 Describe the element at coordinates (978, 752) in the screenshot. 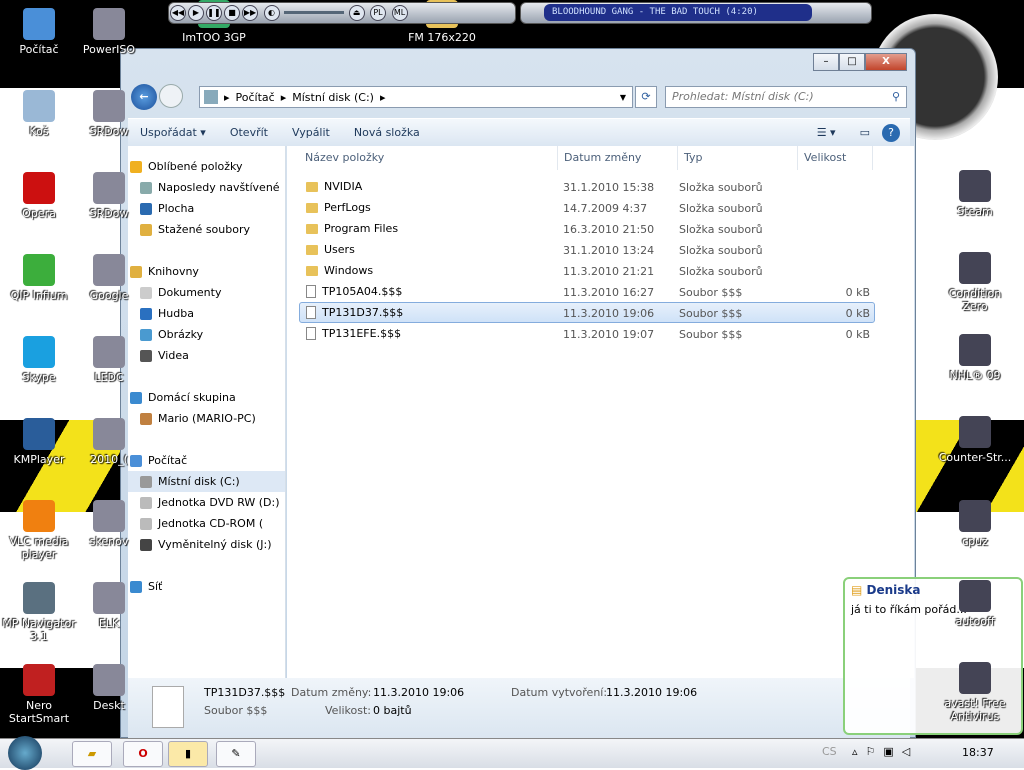

I see `clock: 18:37` at that location.